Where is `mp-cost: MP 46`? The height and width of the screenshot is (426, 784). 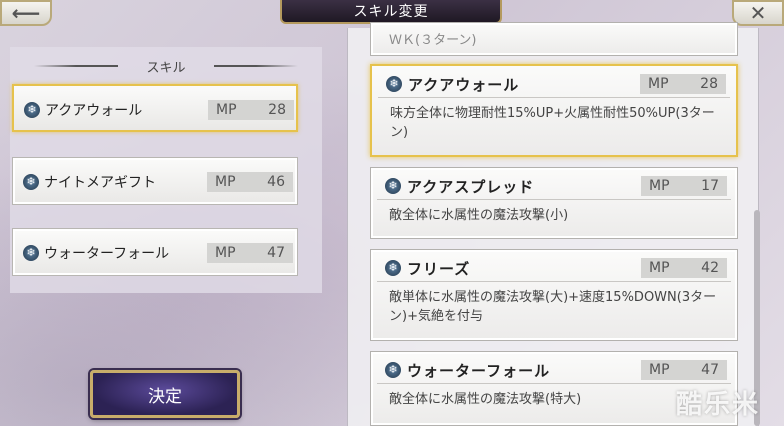 mp-cost: MP 46 is located at coordinates (250, 182).